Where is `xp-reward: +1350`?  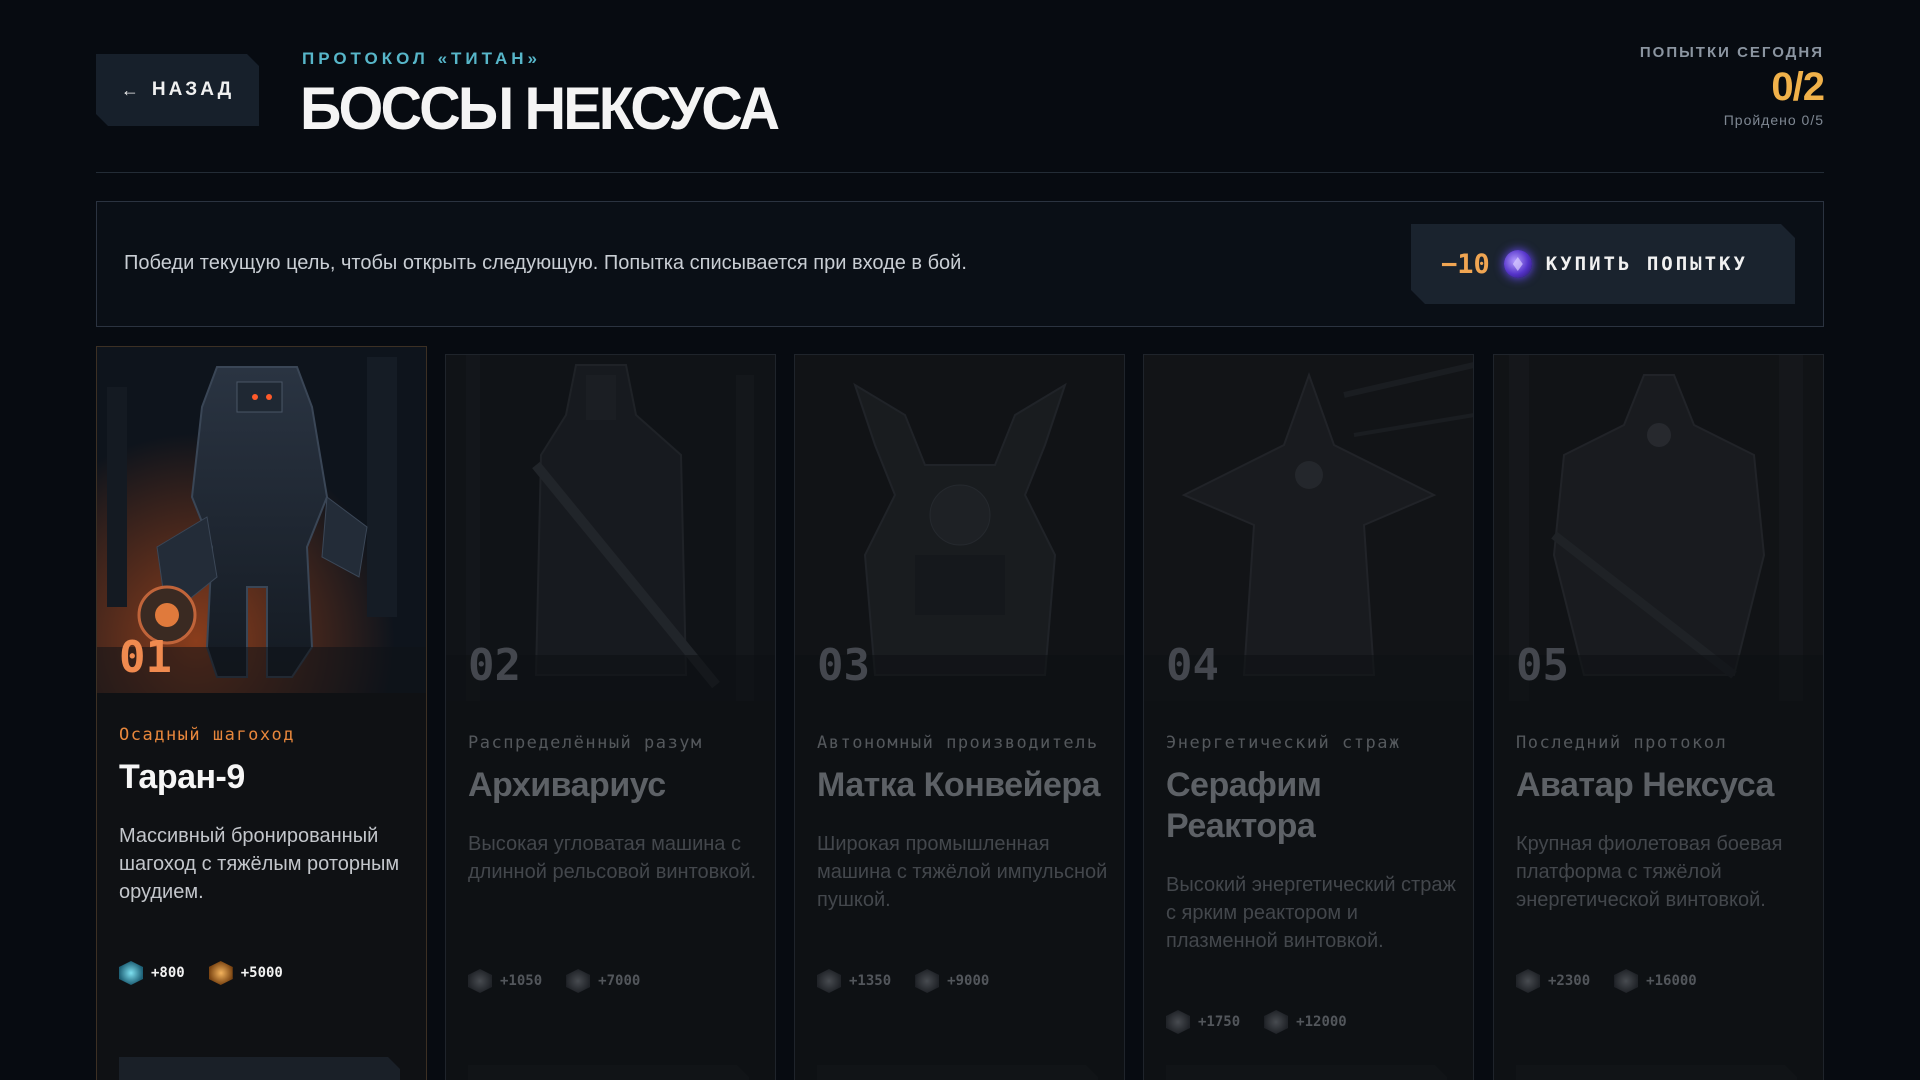 xp-reward: +1350 is located at coordinates (870, 981).